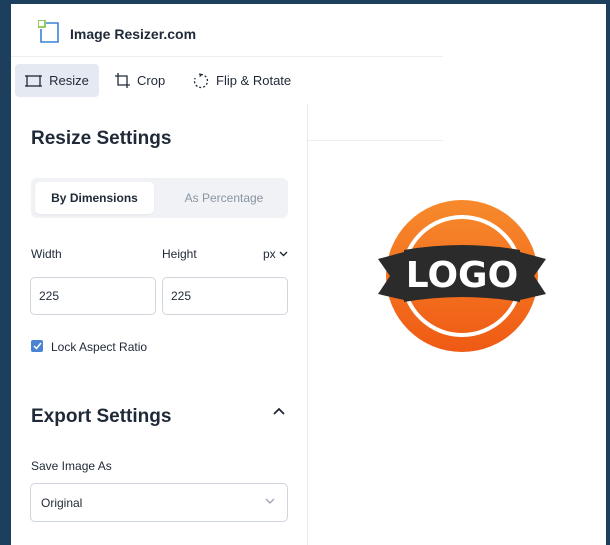 Image resolution: width=610 pixels, height=545 pixels. What do you see at coordinates (159, 502) in the screenshot?
I see `save-as-select: Original` at bounding box center [159, 502].